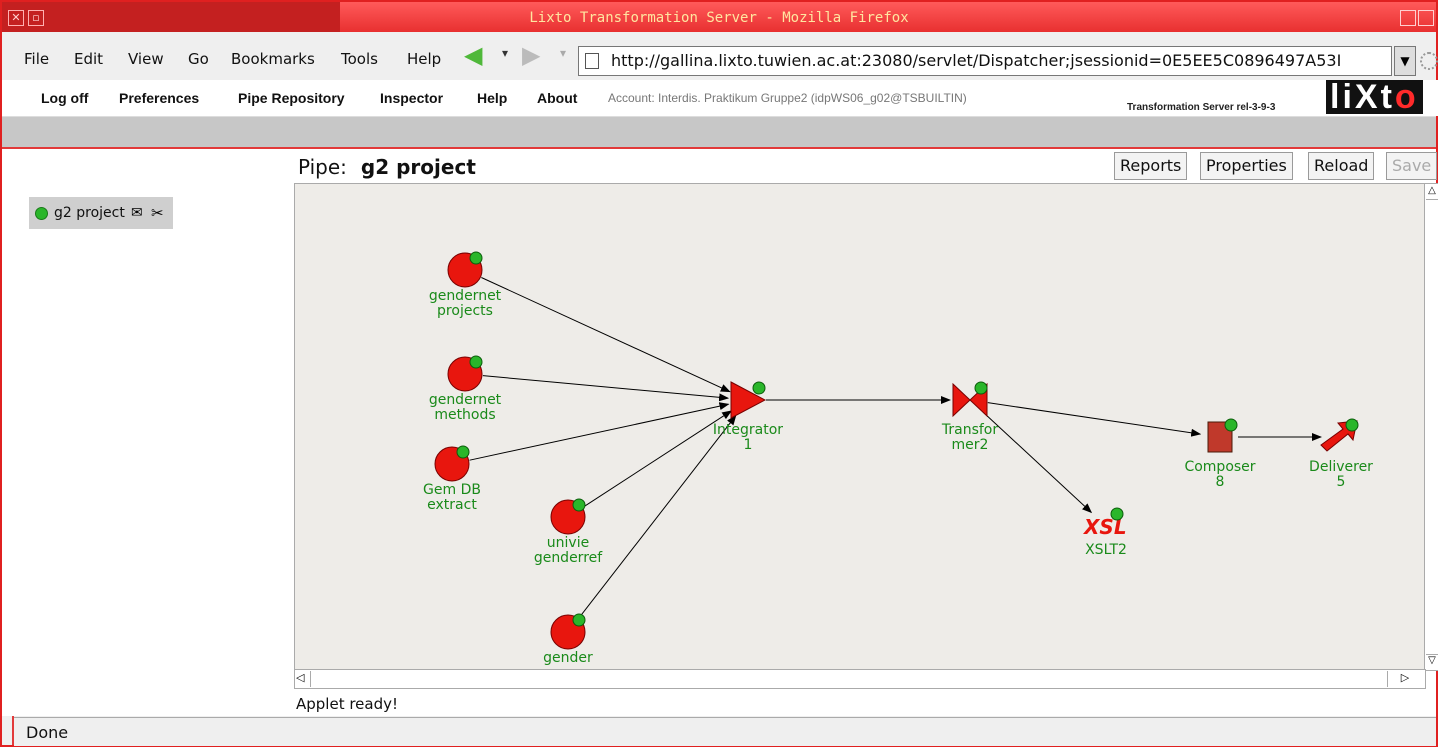 This screenshot has width=1438, height=747. I want to click on node-integrator-1: Integrator1, so click(748, 417).